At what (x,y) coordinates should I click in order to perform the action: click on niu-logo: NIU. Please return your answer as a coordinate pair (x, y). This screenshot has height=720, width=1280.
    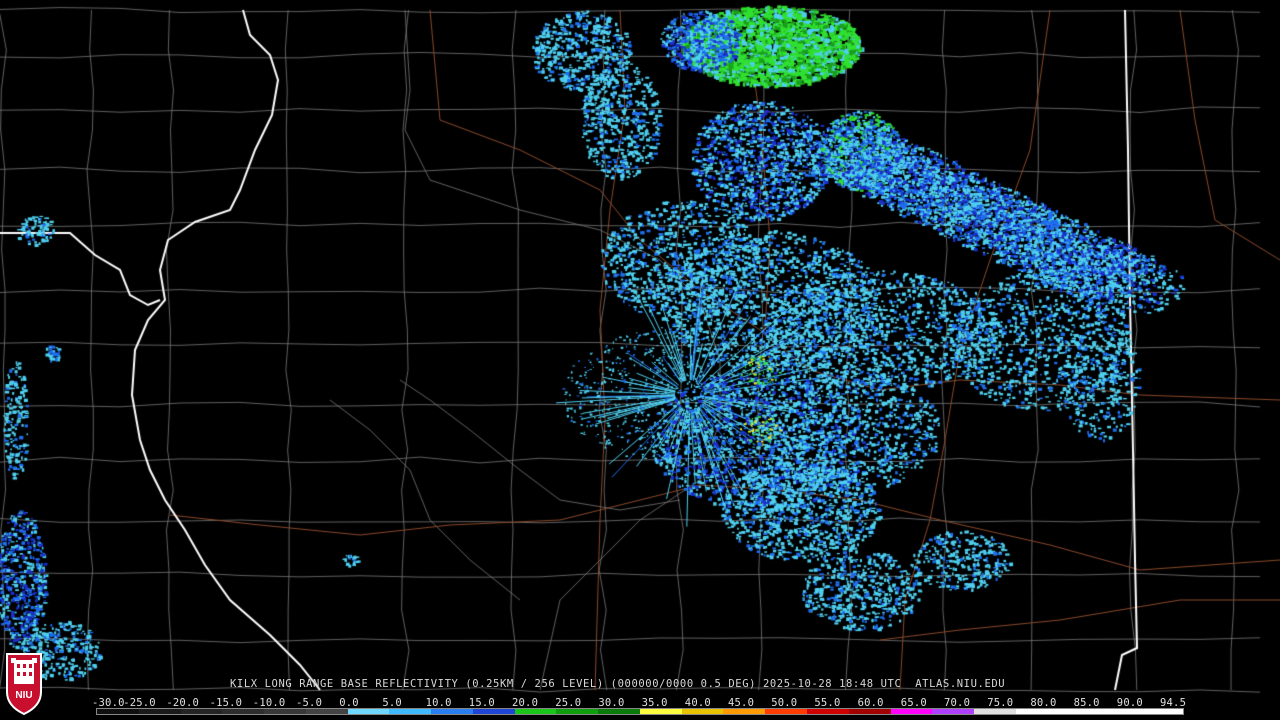
    Looking at the image, I should click on (24, 684).